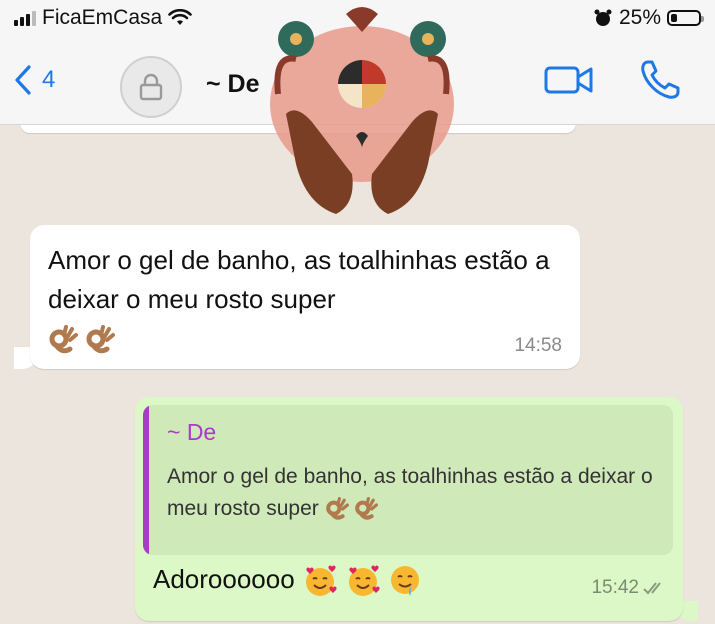 This screenshot has height=624, width=715. I want to click on lock-icon, so click(151, 87).